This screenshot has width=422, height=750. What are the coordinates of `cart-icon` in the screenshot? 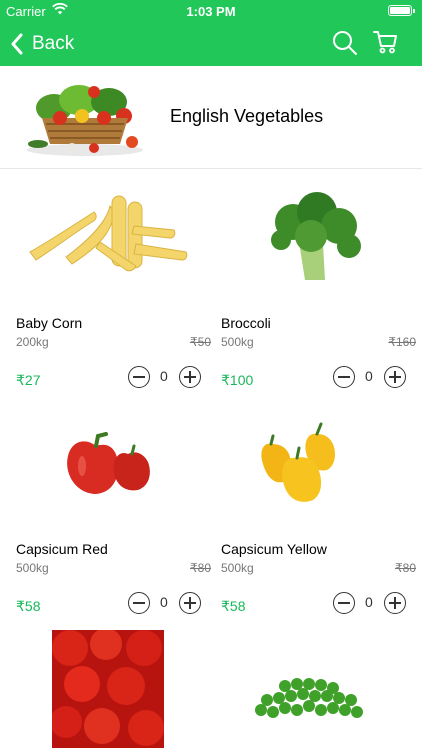 It's located at (386, 42).